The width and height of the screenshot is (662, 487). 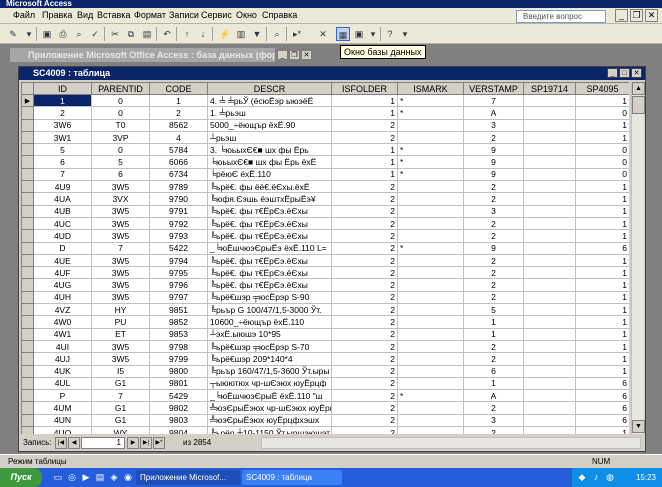 What do you see at coordinates (178, 125) in the screenshot?
I see `cell-code: 8562` at bounding box center [178, 125].